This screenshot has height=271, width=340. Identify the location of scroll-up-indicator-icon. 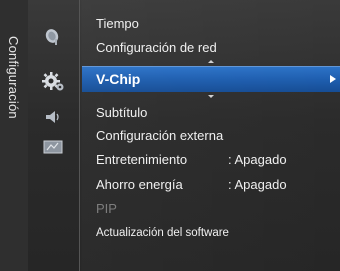
(211, 61).